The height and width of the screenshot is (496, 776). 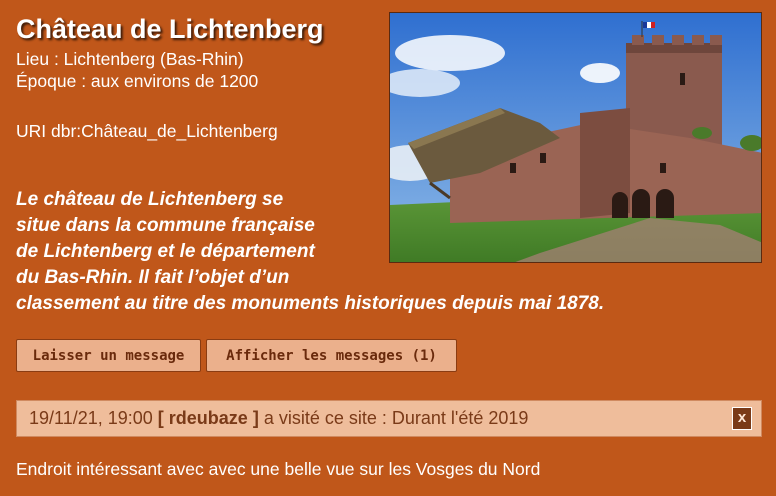 I want to click on description-line: du Bas-Rhin. Il fait l’objet d’un, so click(x=153, y=277).